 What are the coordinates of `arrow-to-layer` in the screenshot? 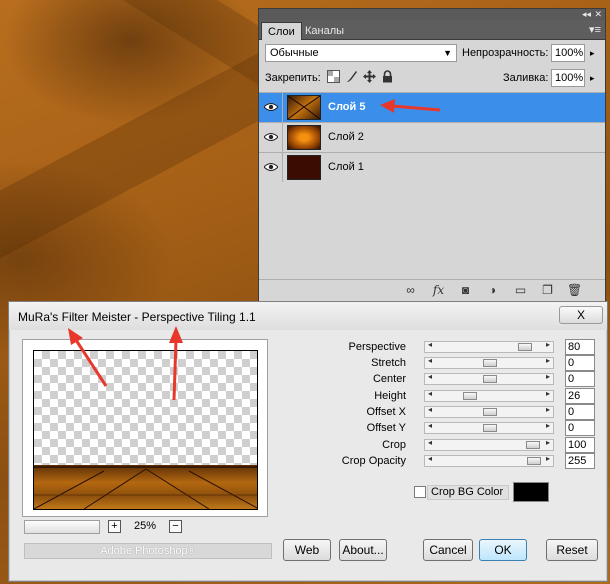 It's located at (410, 106).